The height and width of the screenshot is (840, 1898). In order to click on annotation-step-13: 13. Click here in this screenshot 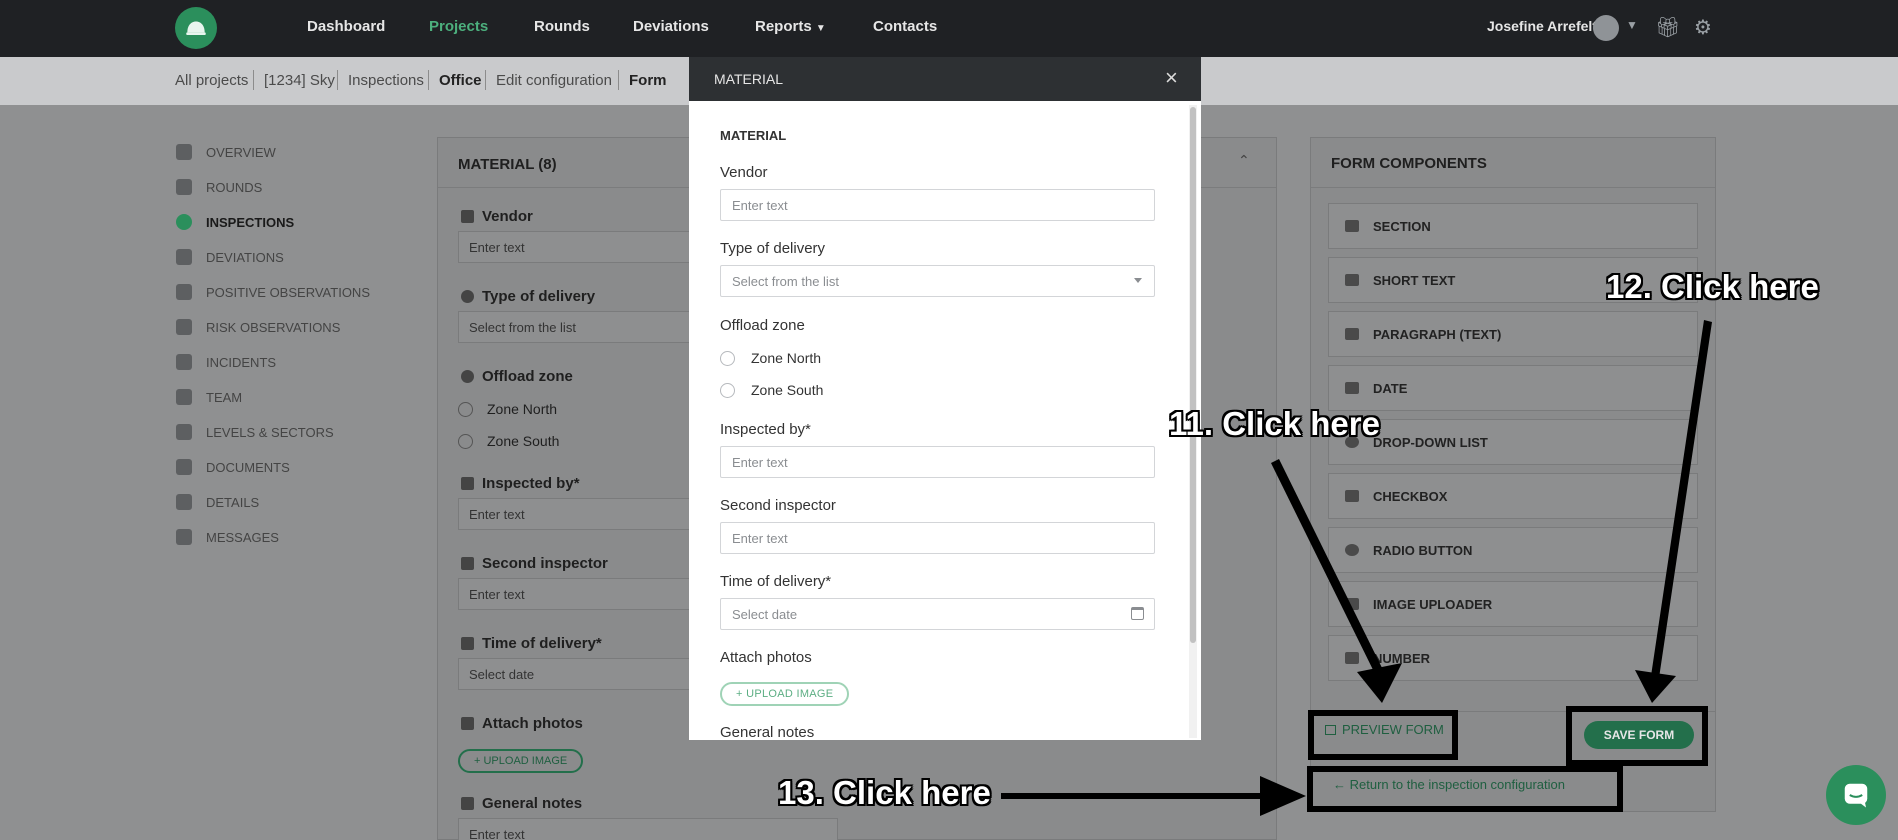, I will do `click(884, 792)`.